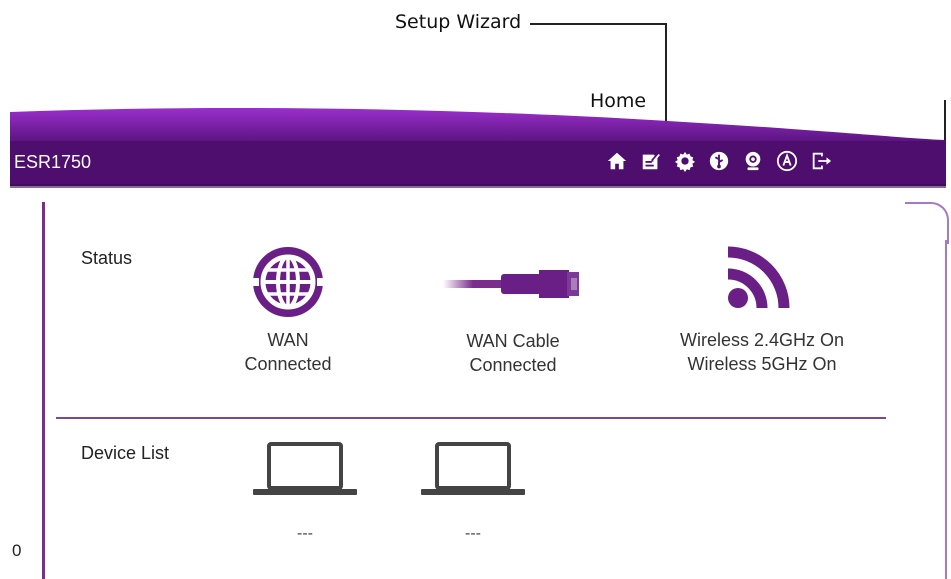 The height and width of the screenshot is (579, 951). I want to click on device-list-section-label: Device List, so click(125, 453).